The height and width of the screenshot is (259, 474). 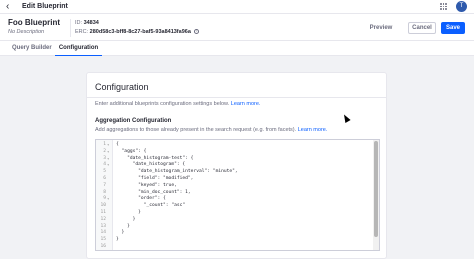 I want to click on editor-scrollbar, so click(x=376, y=195).